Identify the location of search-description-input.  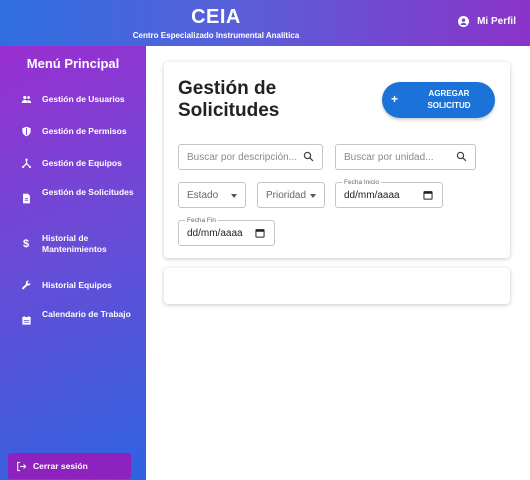
(250, 157).